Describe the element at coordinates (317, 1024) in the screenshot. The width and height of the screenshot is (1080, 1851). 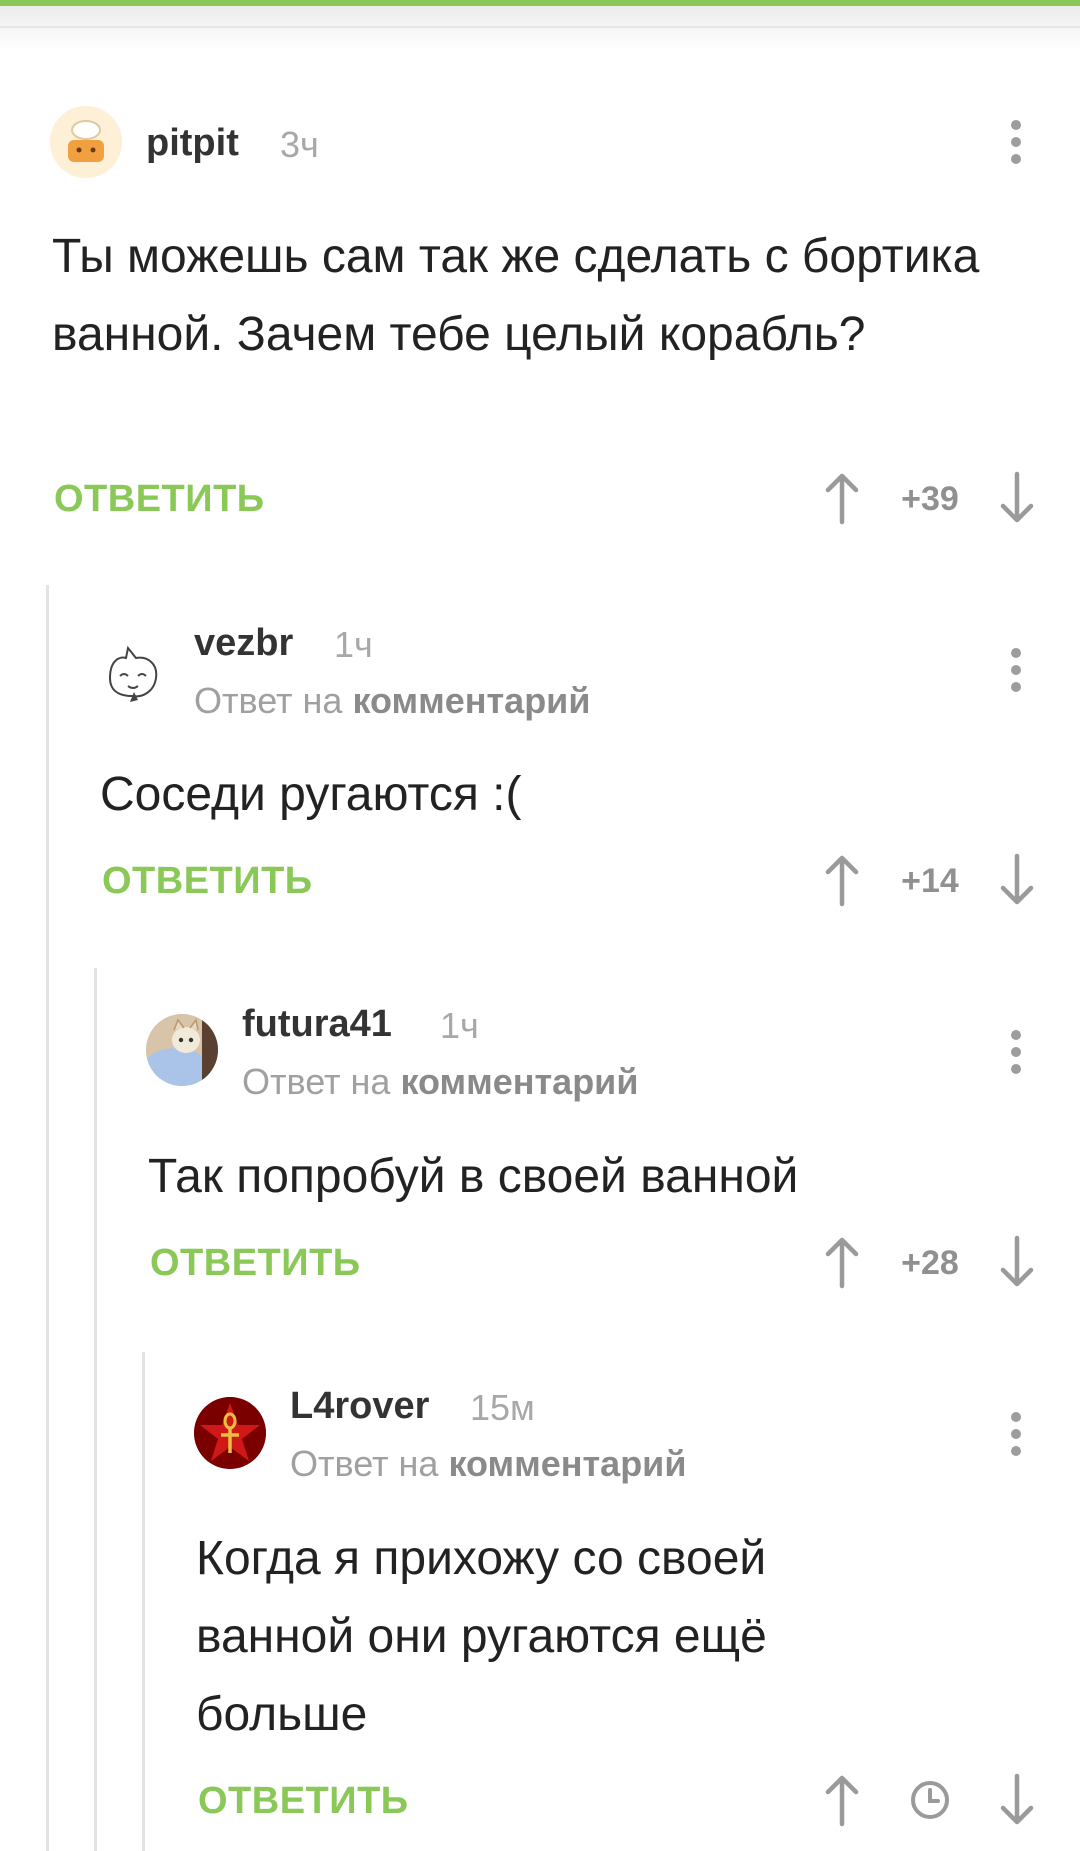
I see `username: futura41` at that location.